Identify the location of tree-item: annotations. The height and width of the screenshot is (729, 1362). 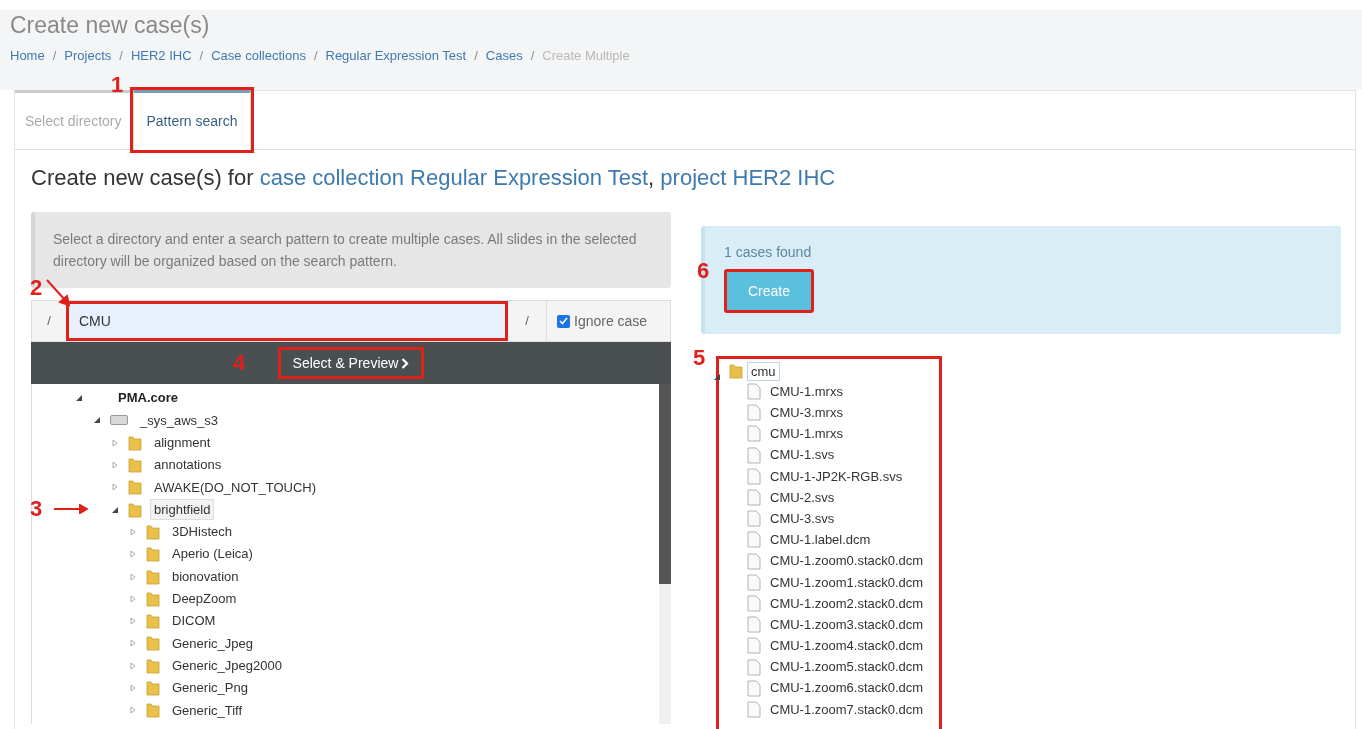
(188, 465).